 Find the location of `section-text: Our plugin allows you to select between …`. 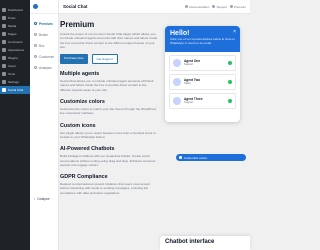

section-text: Our plugin allows you to select between … is located at coordinates (108, 134).